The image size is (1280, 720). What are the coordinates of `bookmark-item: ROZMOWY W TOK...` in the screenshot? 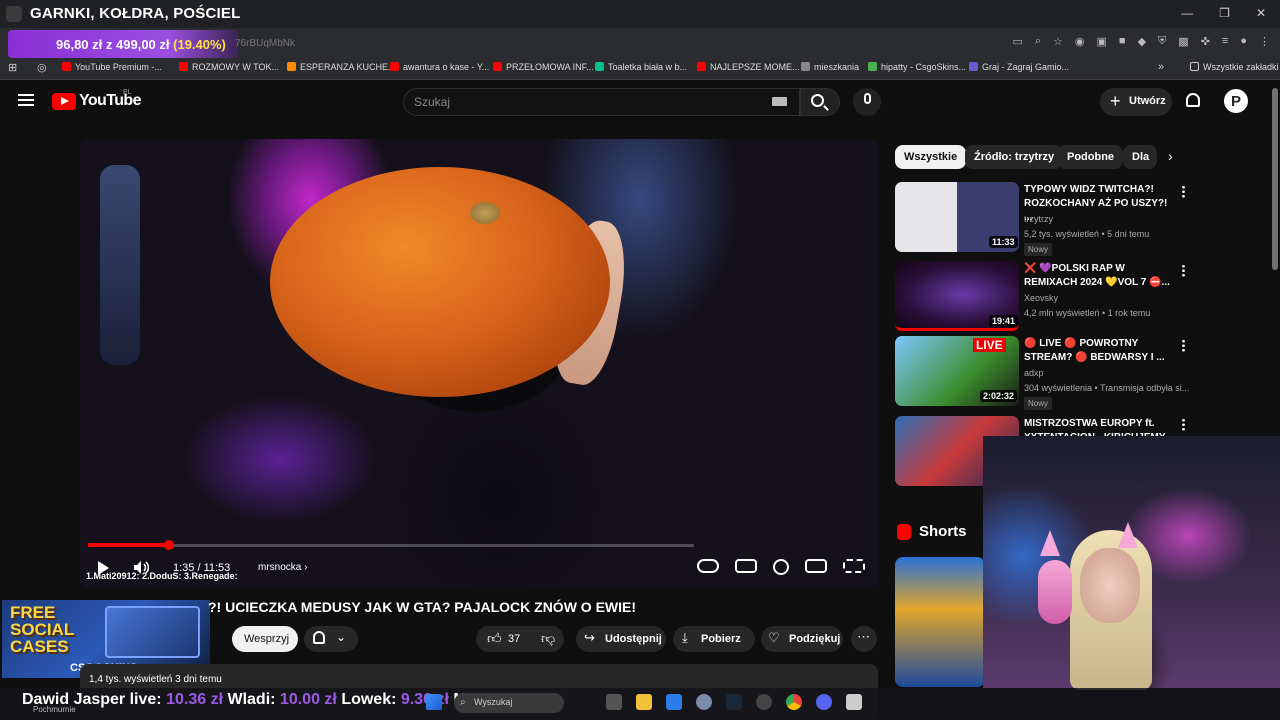 It's located at (229, 67).